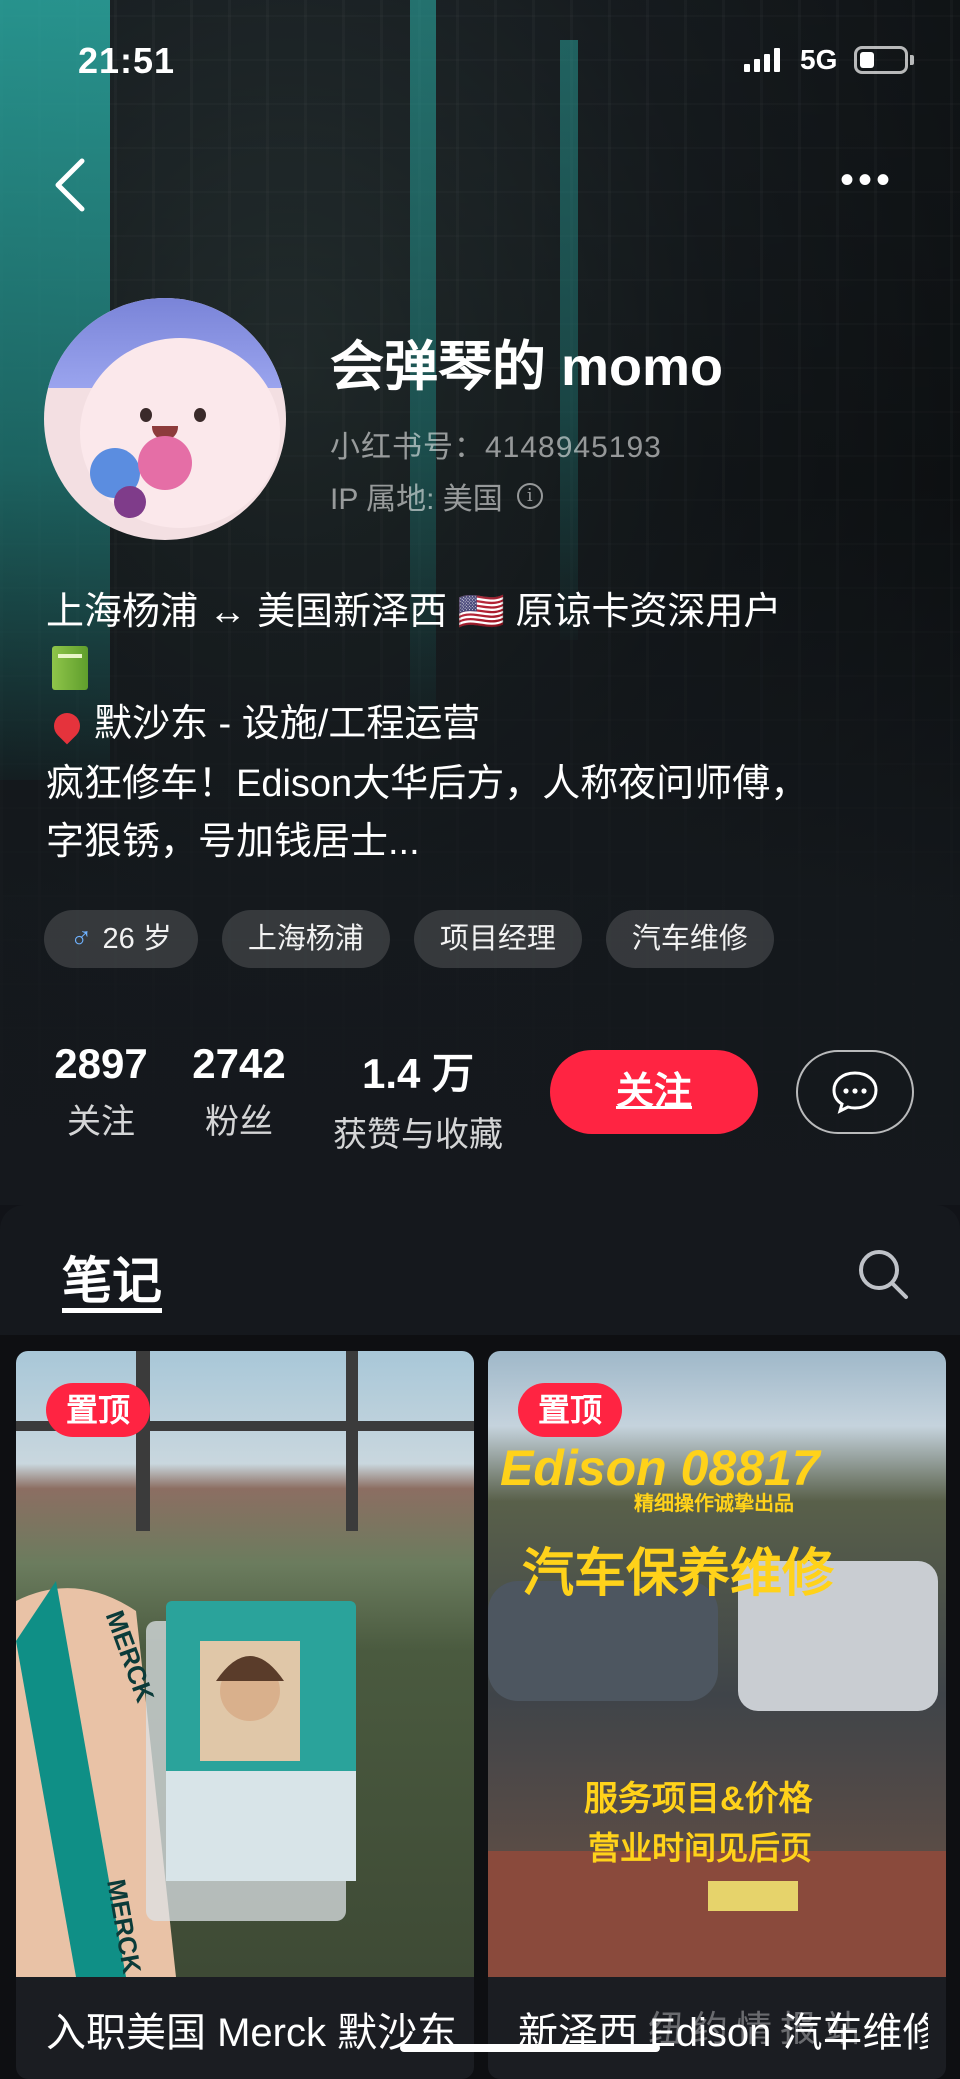 The width and height of the screenshot is (960, 2079). What do you see at coordinates (416, 499) in the screenshot?
I see `ip-location-text: IP 属地: 美国` at bounding box center [416, 499].